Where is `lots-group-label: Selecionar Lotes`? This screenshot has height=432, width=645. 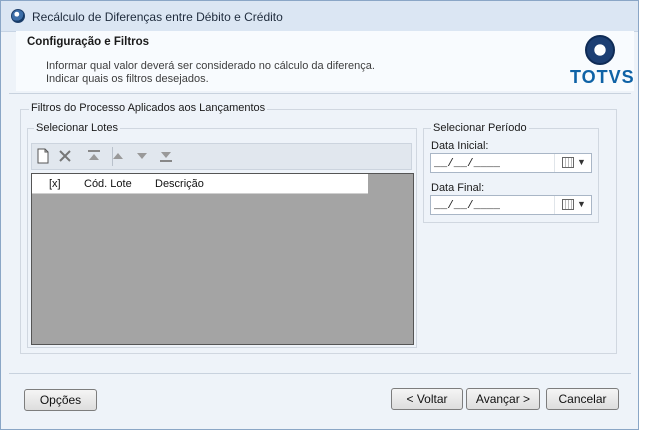 lots-group-label: Selecionar Lotes is located at coordinates (77, 128).